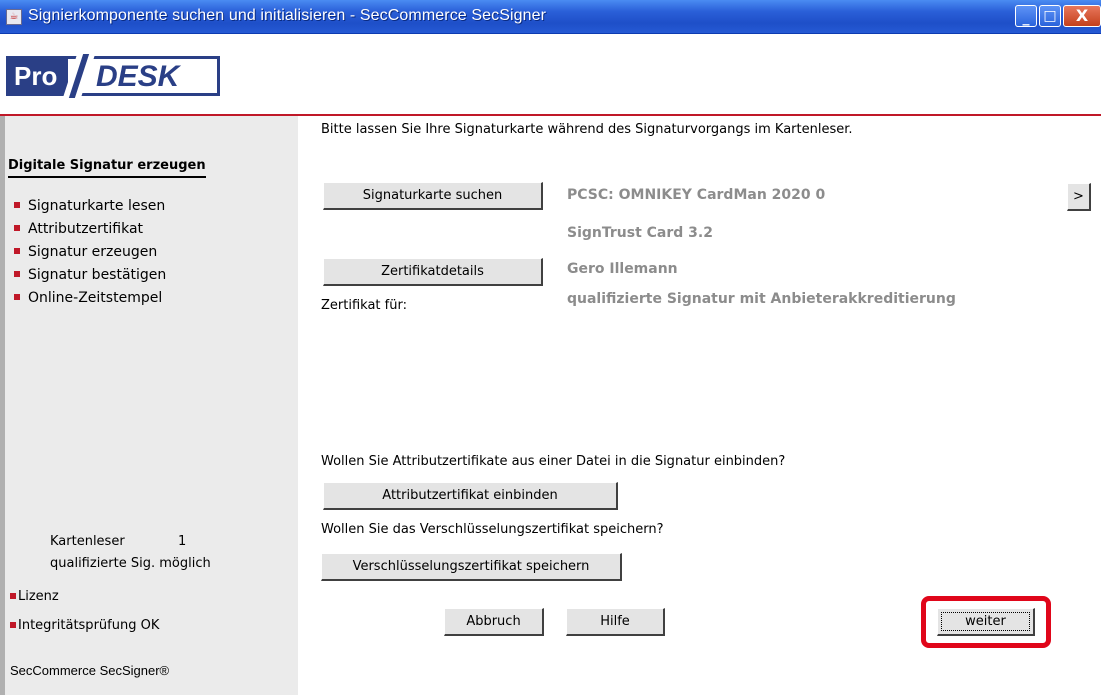  I want to click on certificate-for-label: Zertifikat für:, so click(364, 305).